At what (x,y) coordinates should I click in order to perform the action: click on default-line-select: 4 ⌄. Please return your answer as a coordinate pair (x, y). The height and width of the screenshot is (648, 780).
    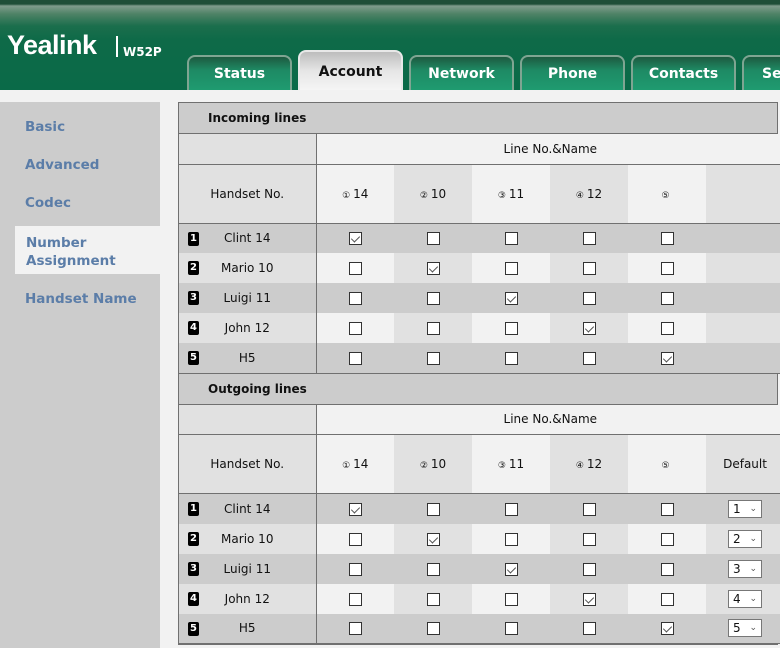
    Looking at the image, I should click on (745, 598).